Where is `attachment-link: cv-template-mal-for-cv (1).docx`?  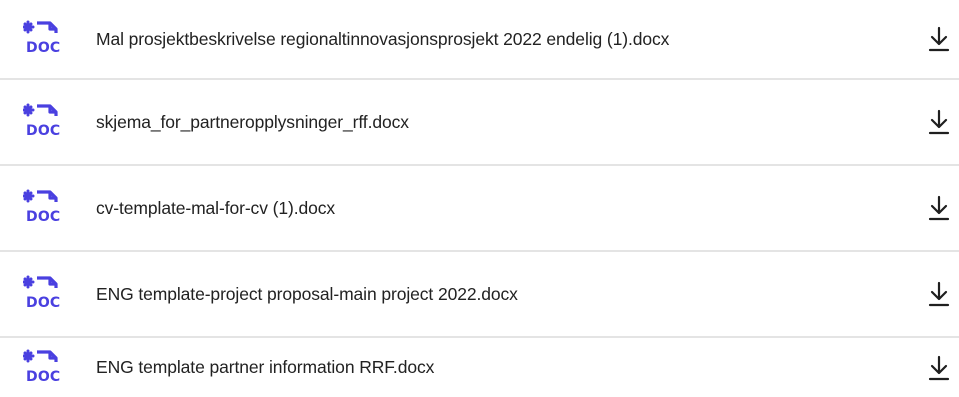
attachment-link: cv-template-mal-for-cv (1).docx is located at coordinates (215, 208).